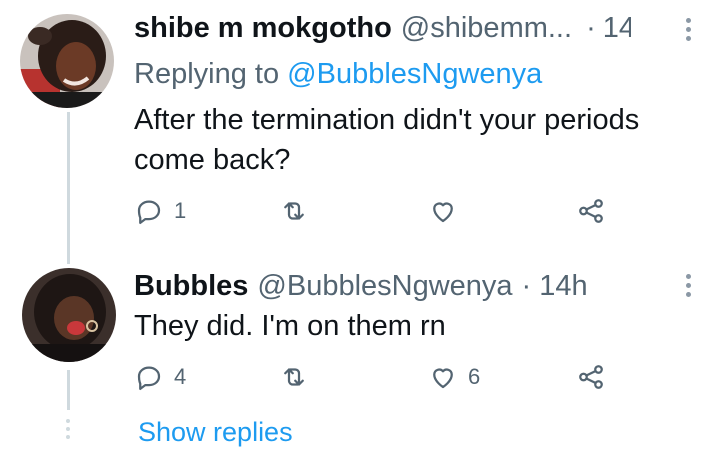  What do you see at coordinates (454, 377) in the screenshot?
I see `like-button: 6` at bounding box center [454, 377].